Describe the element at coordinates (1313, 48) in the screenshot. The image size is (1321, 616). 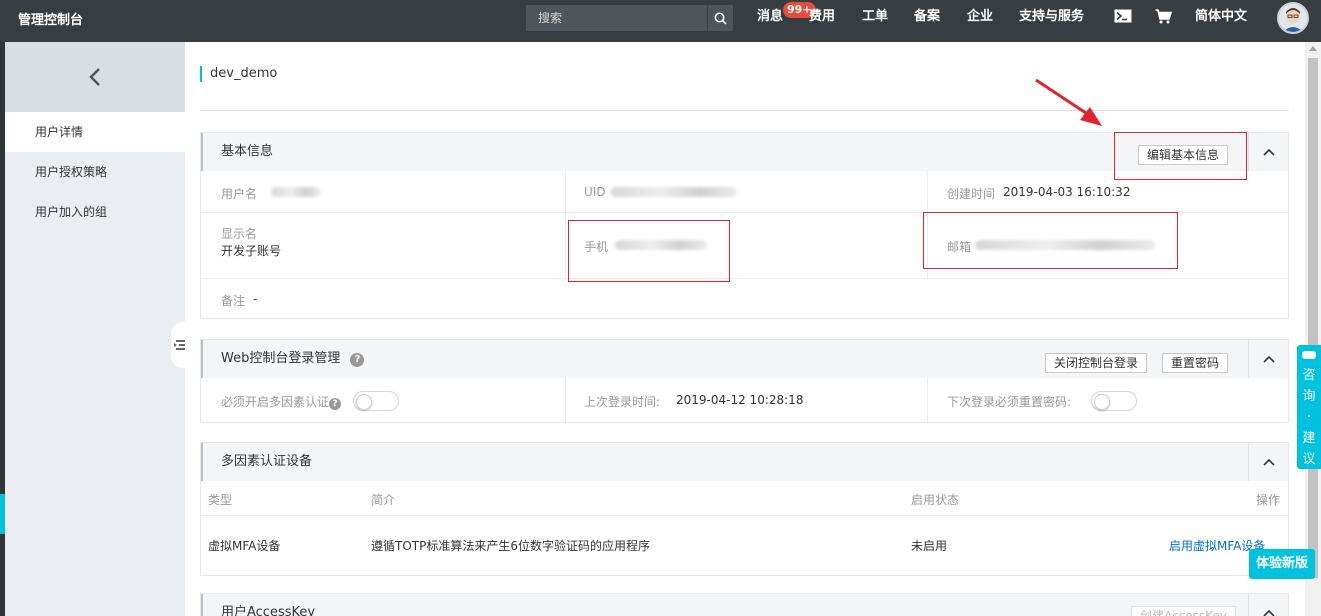
I see `scroll-up-icon` at that location.